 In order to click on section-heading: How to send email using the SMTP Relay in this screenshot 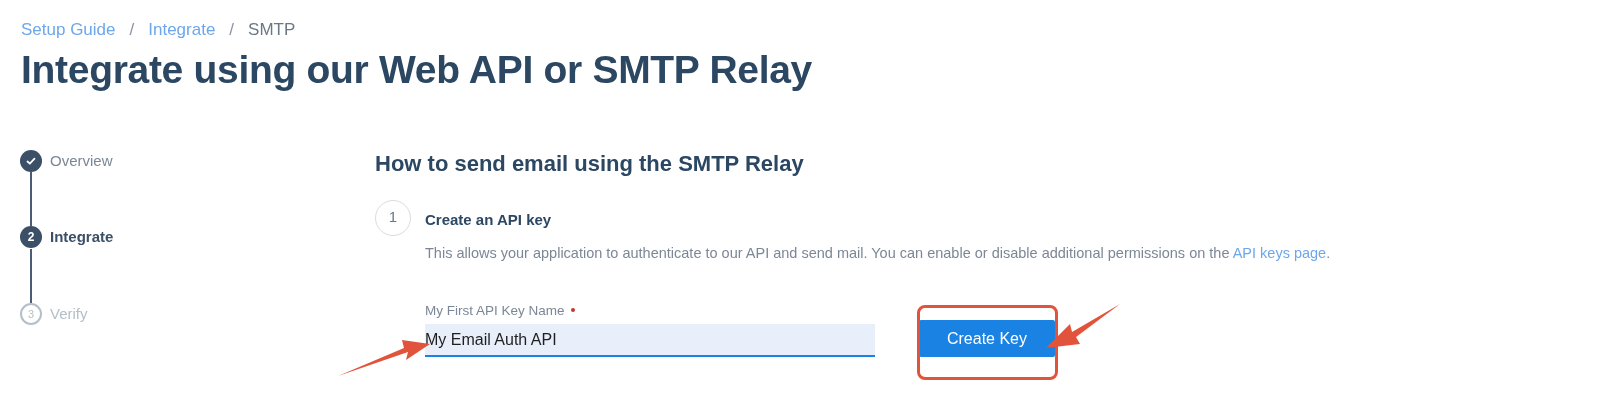, I will do `click(590, 163)`.